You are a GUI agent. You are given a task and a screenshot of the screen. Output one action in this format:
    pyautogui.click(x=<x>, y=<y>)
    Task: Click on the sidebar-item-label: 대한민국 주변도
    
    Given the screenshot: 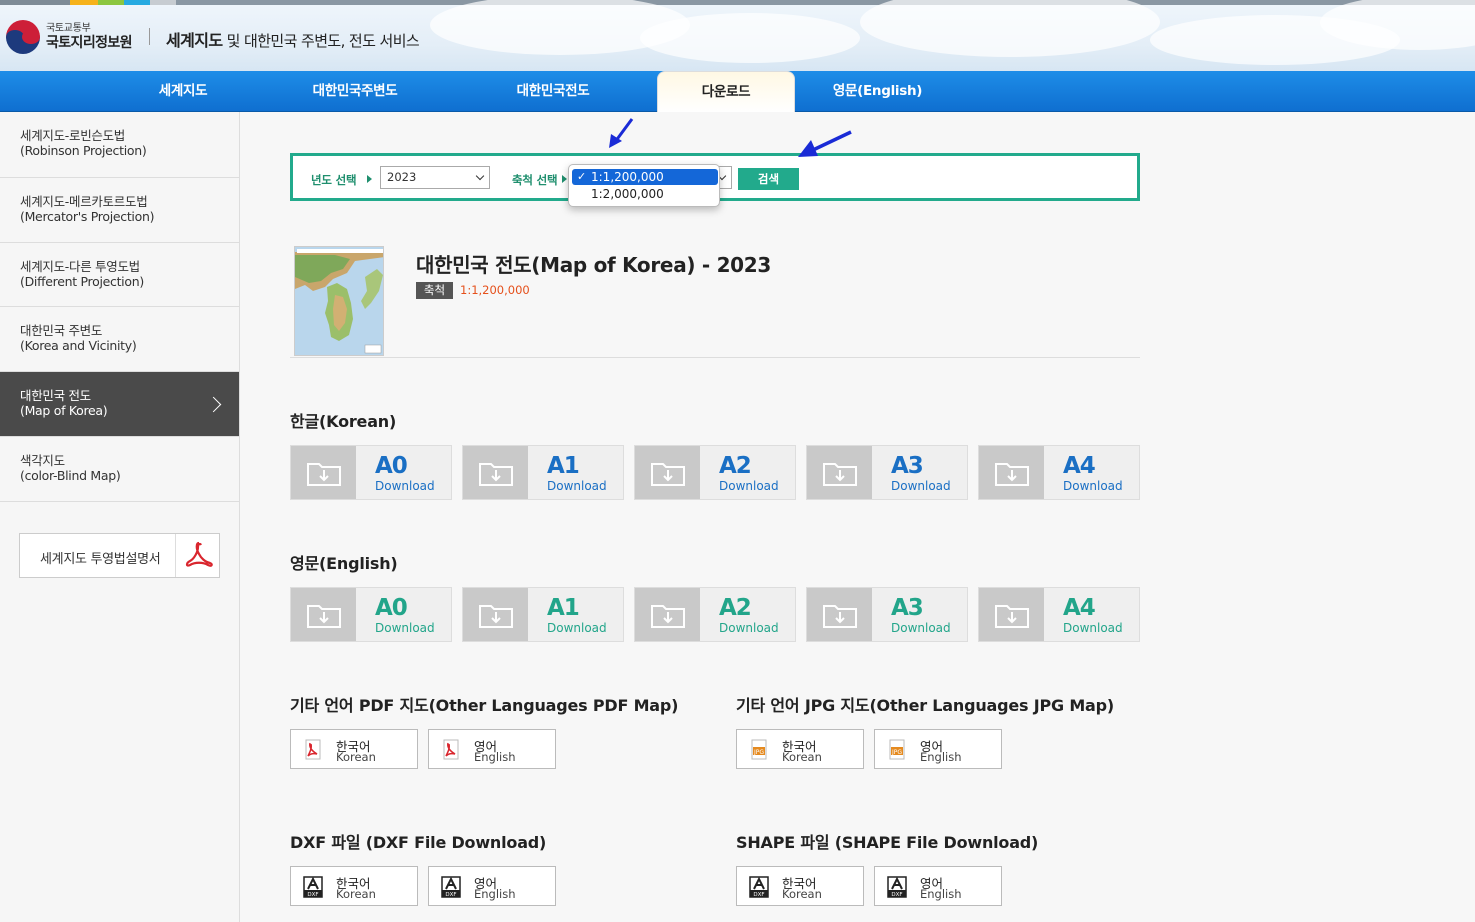 What is the action you would take?
    pyautogui.click(x=61, y=330)
    